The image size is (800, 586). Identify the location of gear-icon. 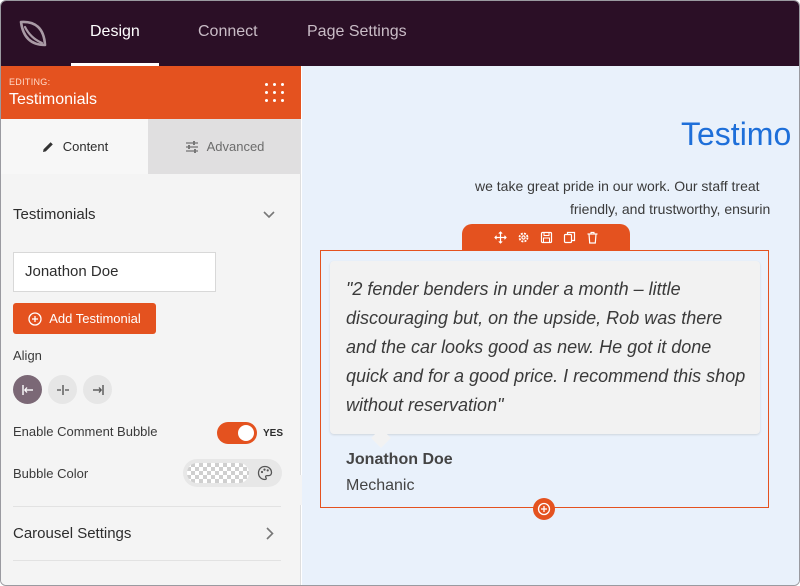
(523, 237).